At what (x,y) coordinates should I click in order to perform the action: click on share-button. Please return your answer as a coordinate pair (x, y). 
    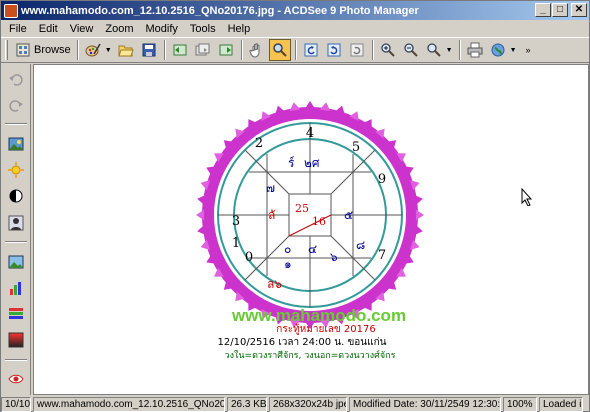
    Looking at the image, I should click on (498, 50).